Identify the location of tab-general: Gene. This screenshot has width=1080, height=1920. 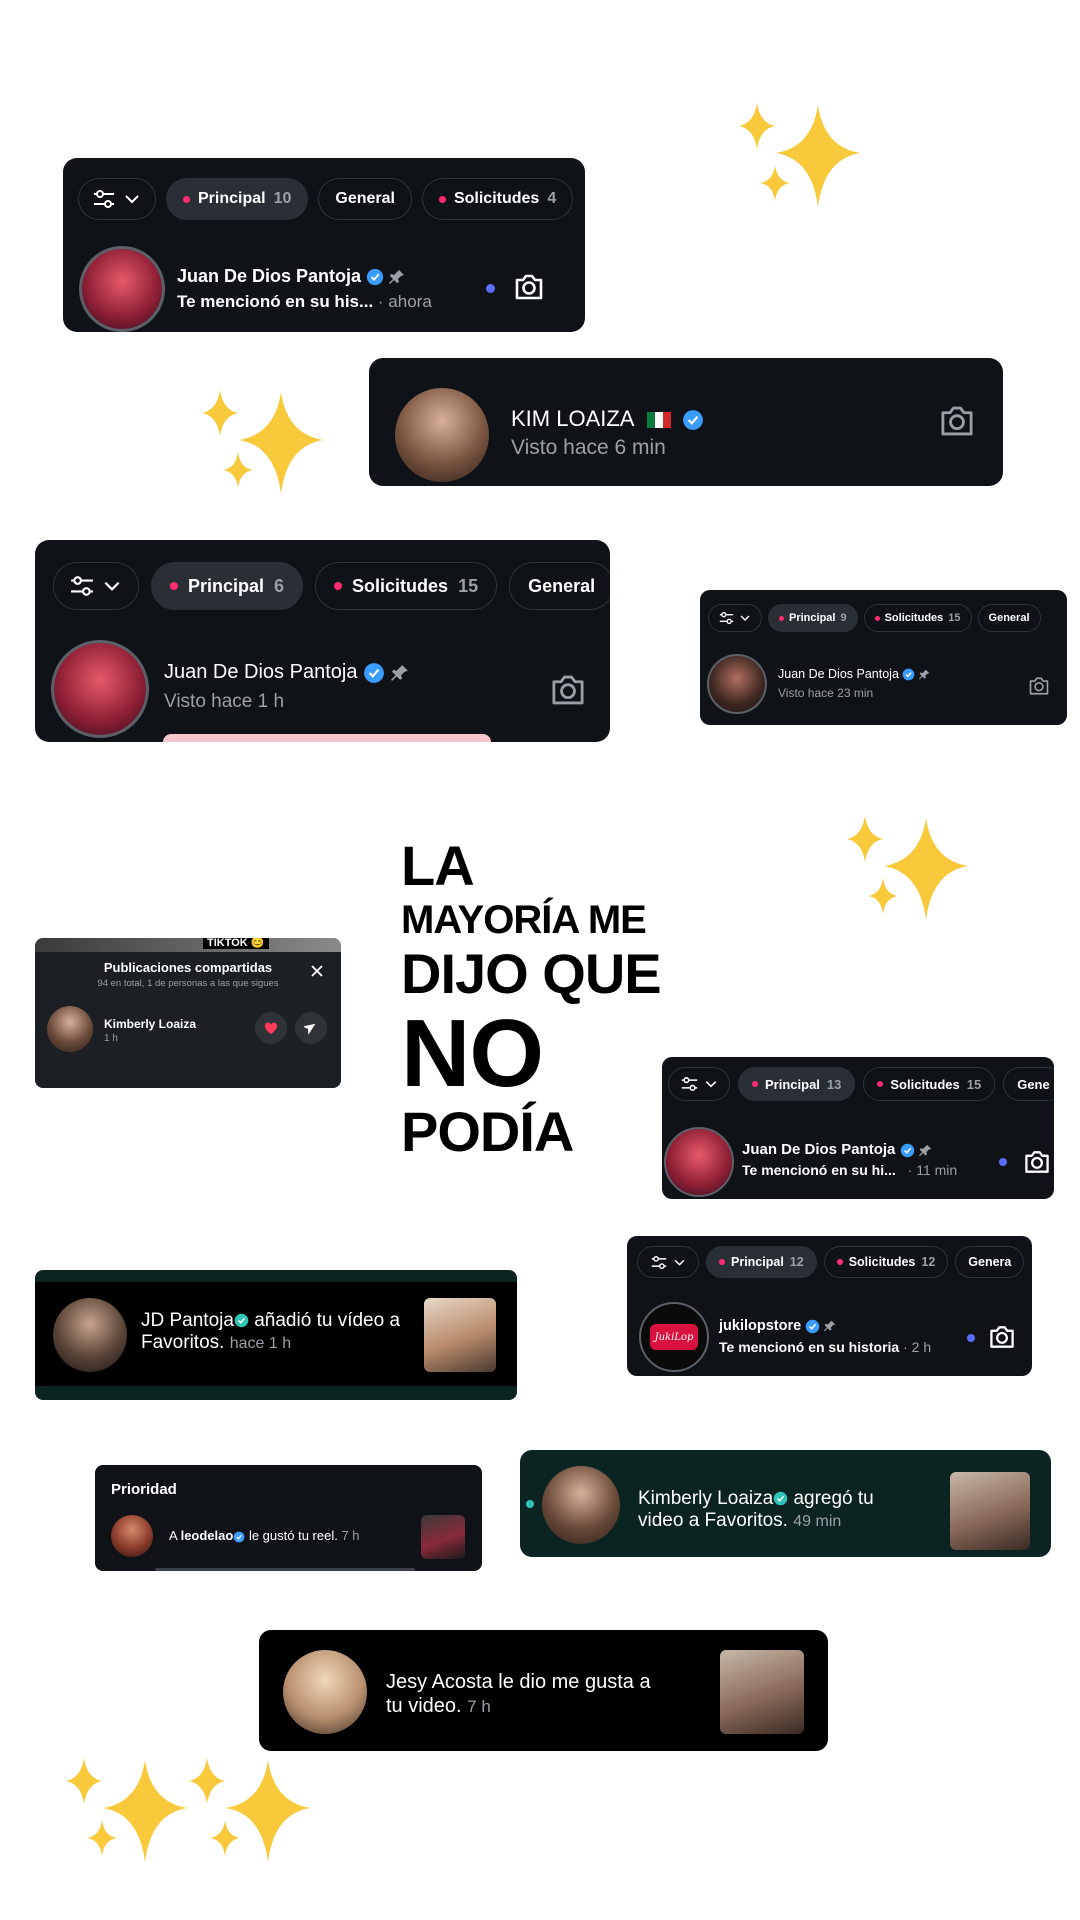
(1028, 1084).